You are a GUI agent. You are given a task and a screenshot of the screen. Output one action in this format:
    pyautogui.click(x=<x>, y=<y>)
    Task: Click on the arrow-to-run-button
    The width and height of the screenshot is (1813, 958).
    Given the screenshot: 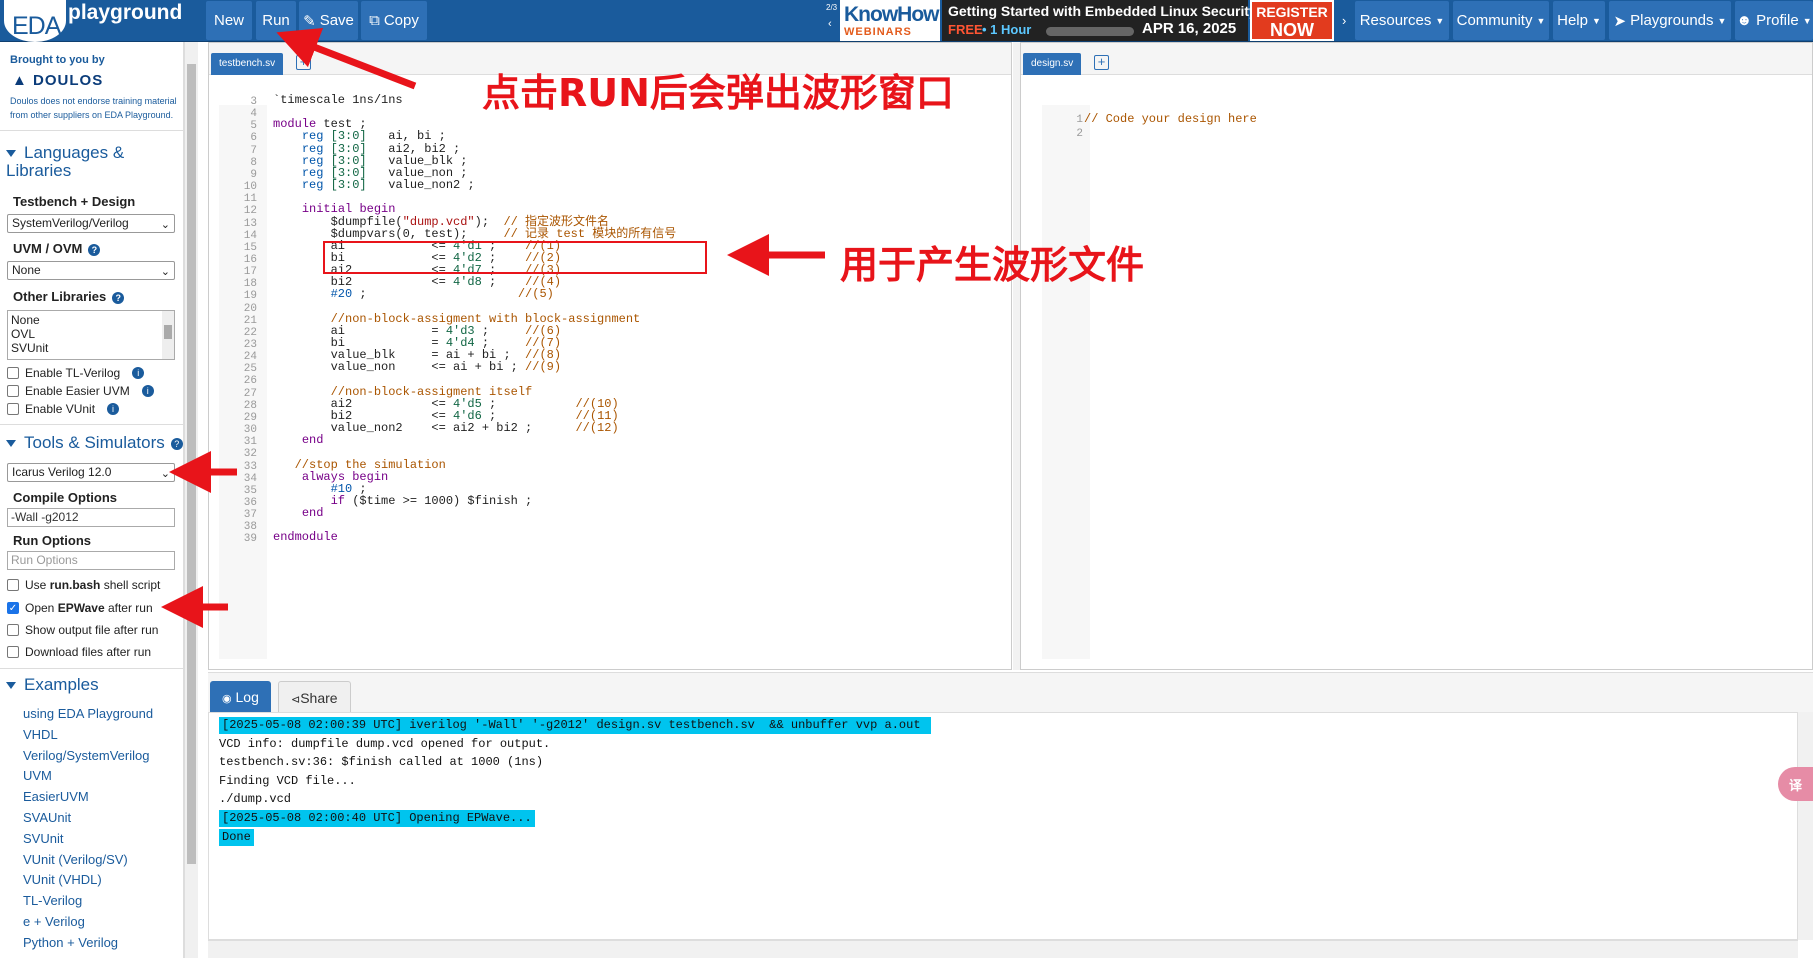 What is the action you would take?
    pyautogui.click(x=346, y=58)
    